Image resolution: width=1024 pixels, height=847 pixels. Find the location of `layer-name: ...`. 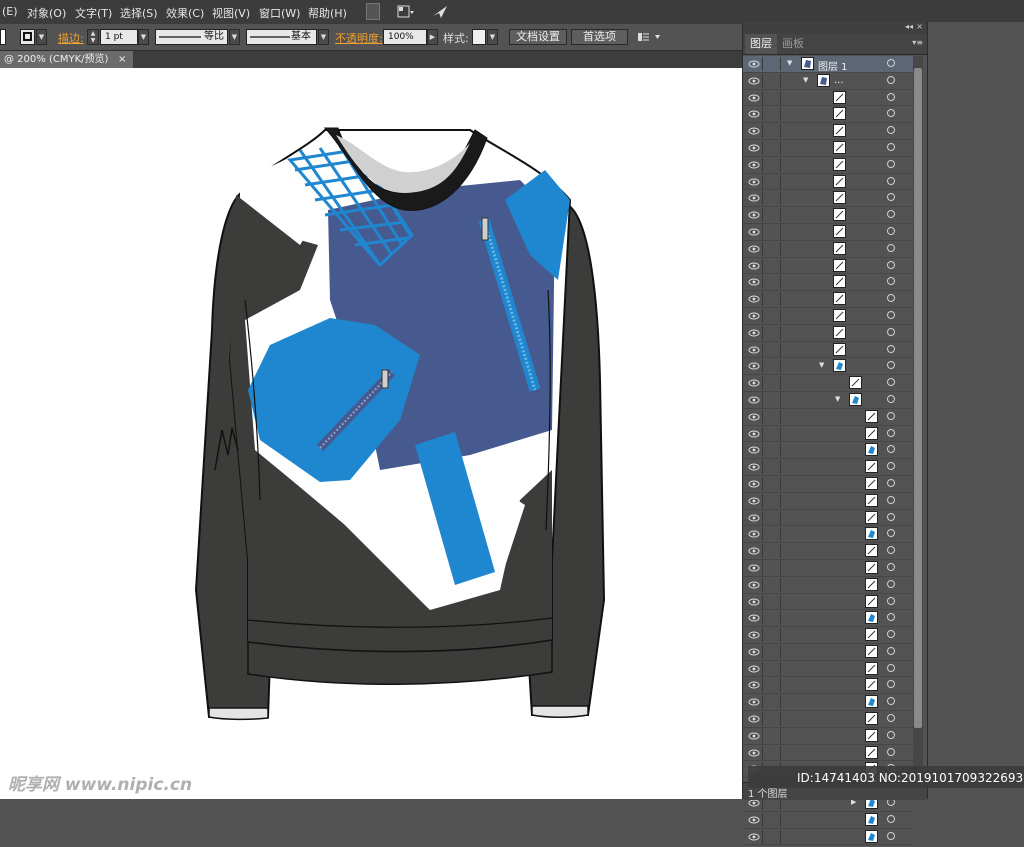

layer-name: ... is located at coordinates (839, 80).